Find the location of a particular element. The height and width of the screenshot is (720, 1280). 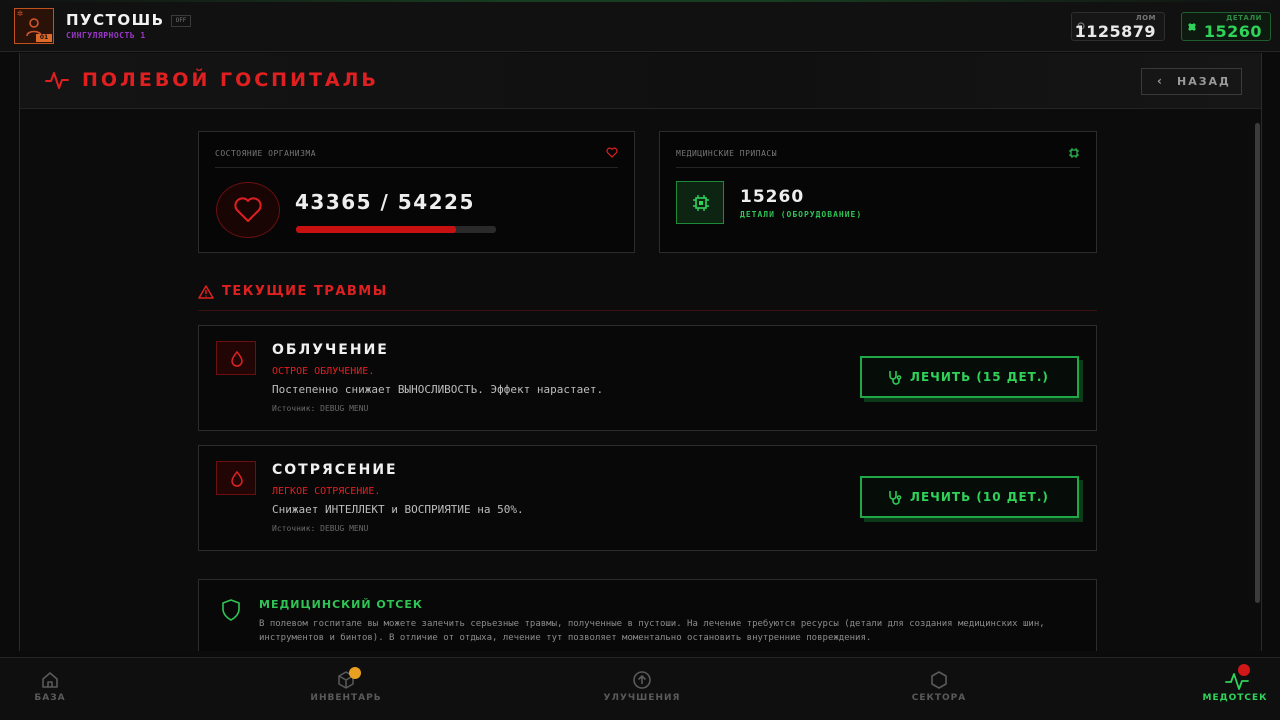

parts-counter: ДЕТАЛИ 15260 is located at coordinates (1226, 26).